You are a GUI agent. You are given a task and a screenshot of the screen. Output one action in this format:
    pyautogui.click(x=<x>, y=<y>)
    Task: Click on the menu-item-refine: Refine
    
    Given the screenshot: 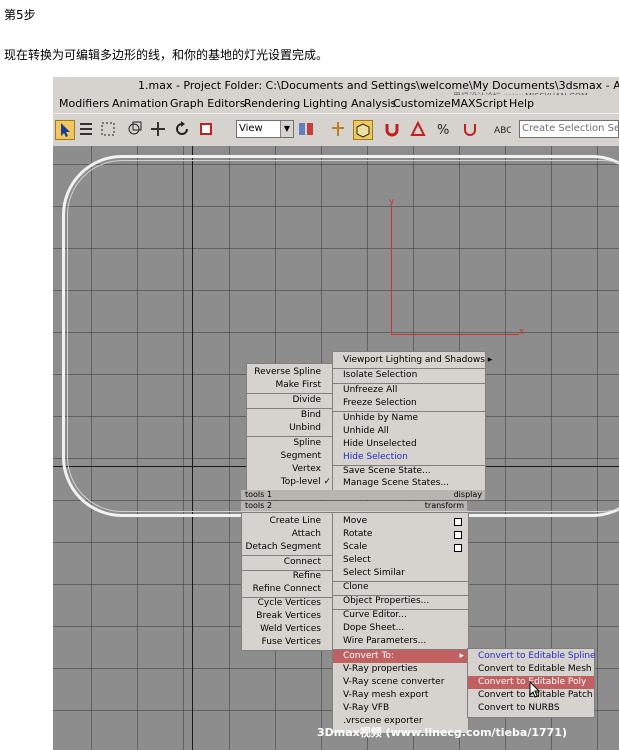 What is the action you would take?
    pyautogui.click(x=281, y=576)
    